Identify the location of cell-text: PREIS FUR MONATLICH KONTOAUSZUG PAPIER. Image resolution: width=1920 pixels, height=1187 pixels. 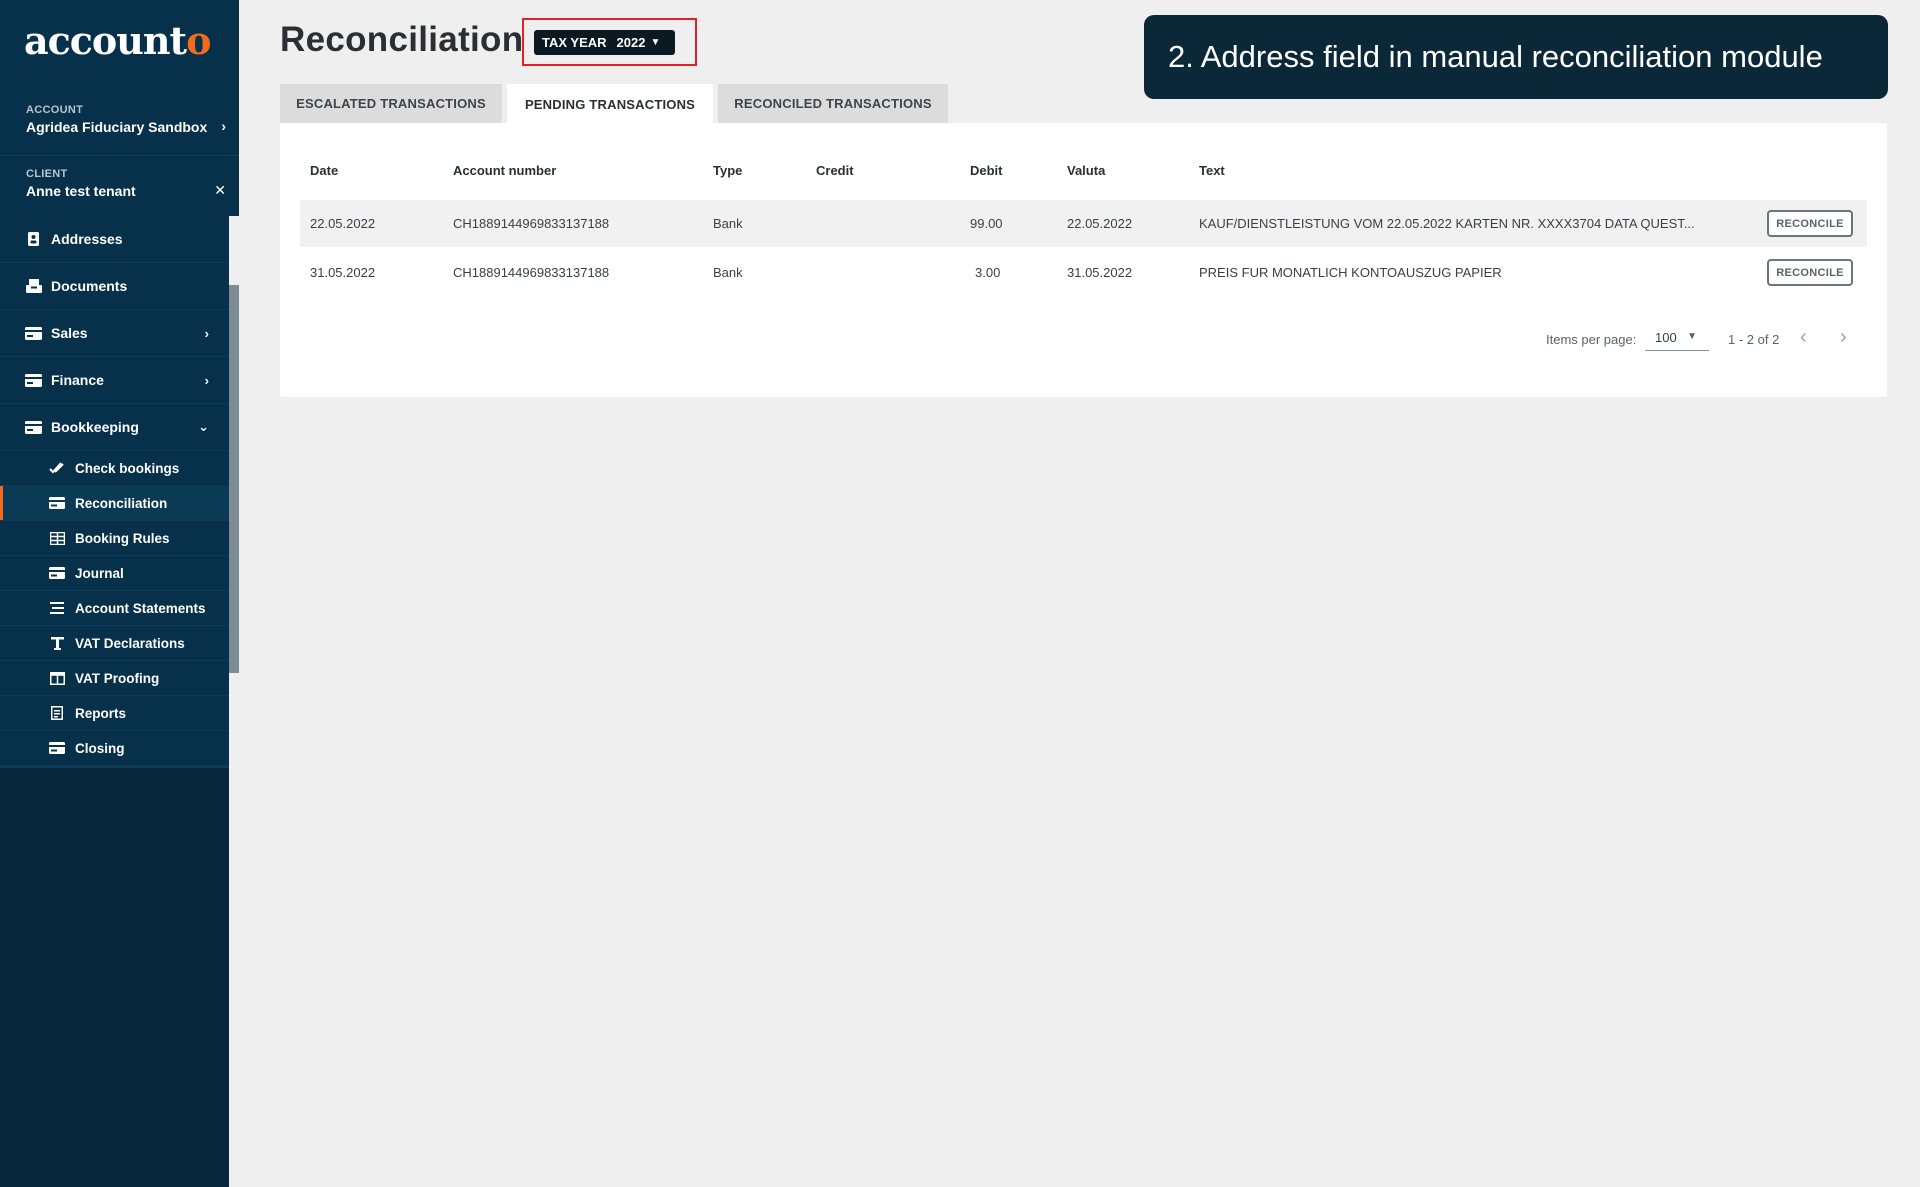
(1350, 272).